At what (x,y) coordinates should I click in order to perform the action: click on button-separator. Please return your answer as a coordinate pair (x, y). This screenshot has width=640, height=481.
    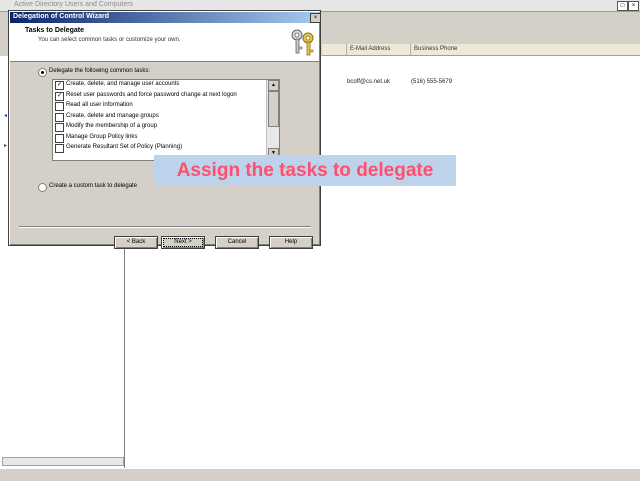
    Looking at the image, I should click on (165, 227).